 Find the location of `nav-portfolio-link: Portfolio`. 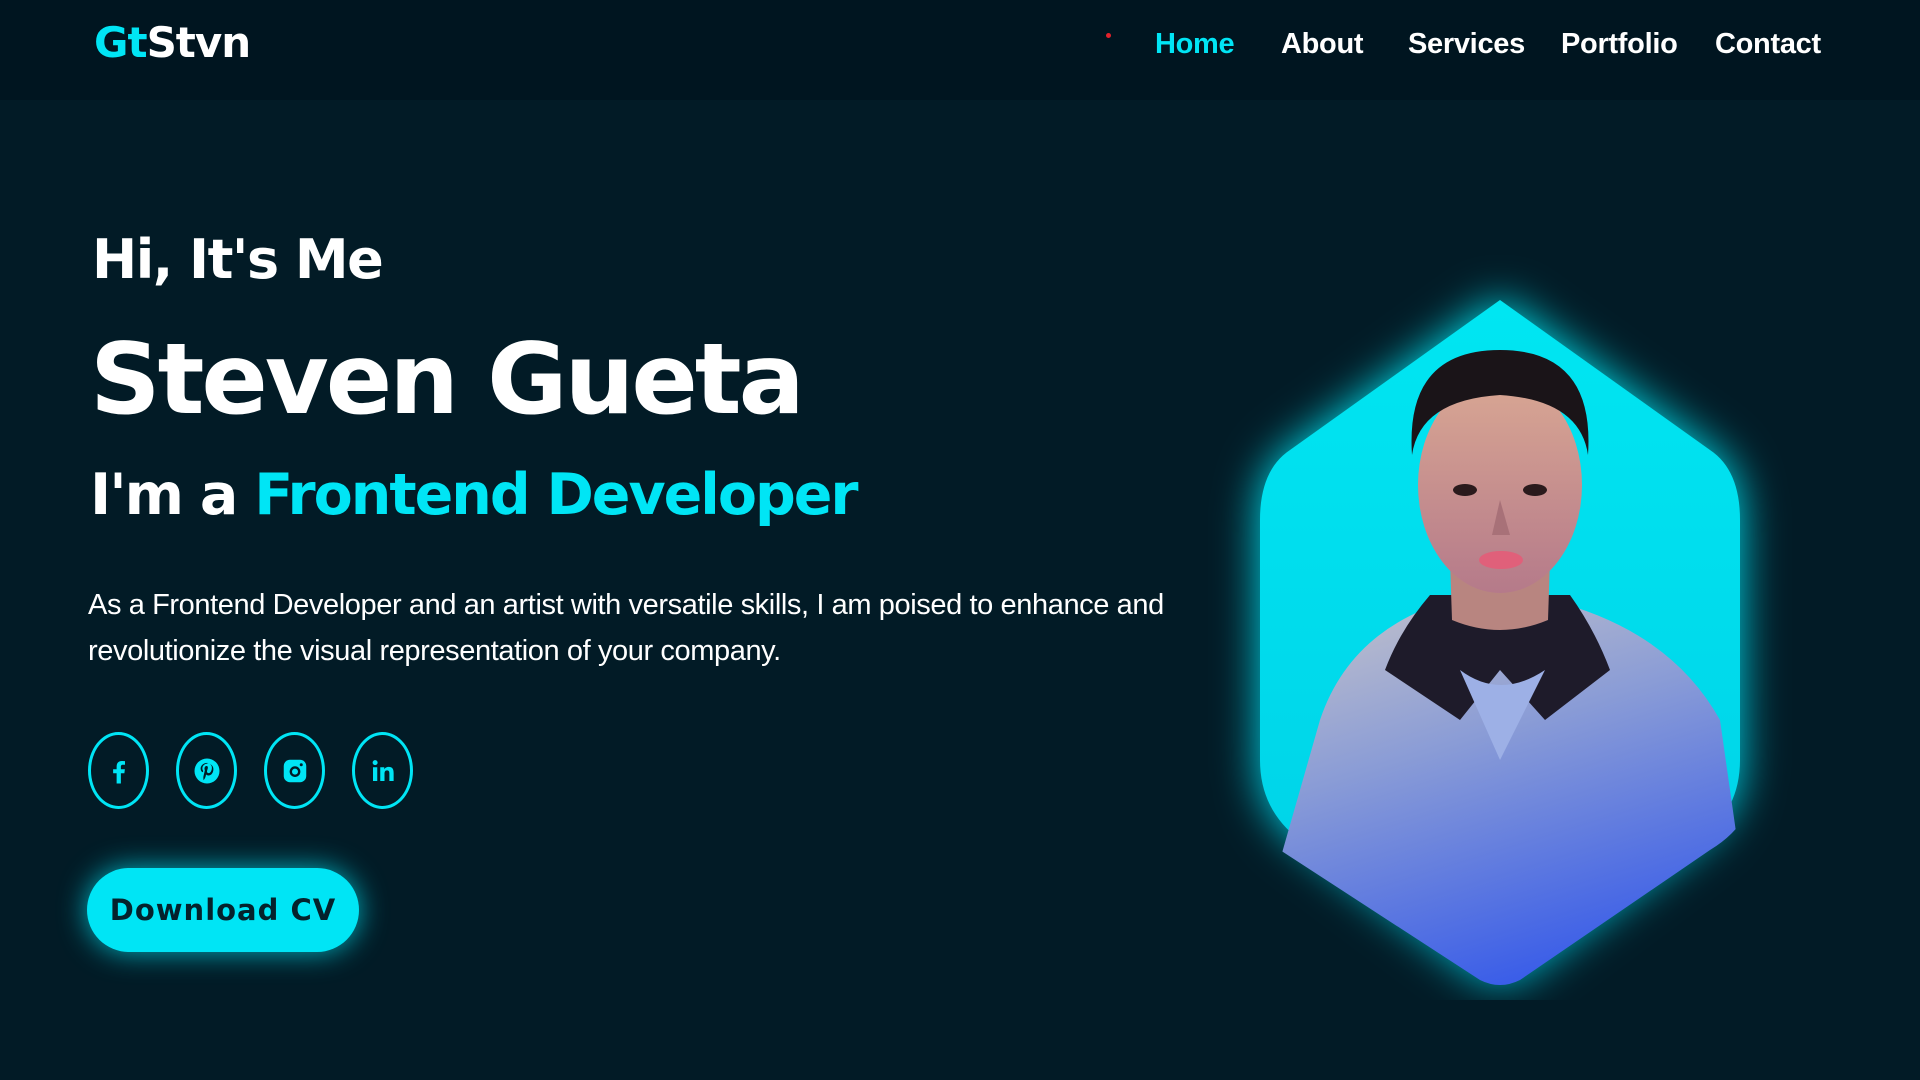

nav-portfolio-link: Portfolio is located at coordinates (1619, 44).